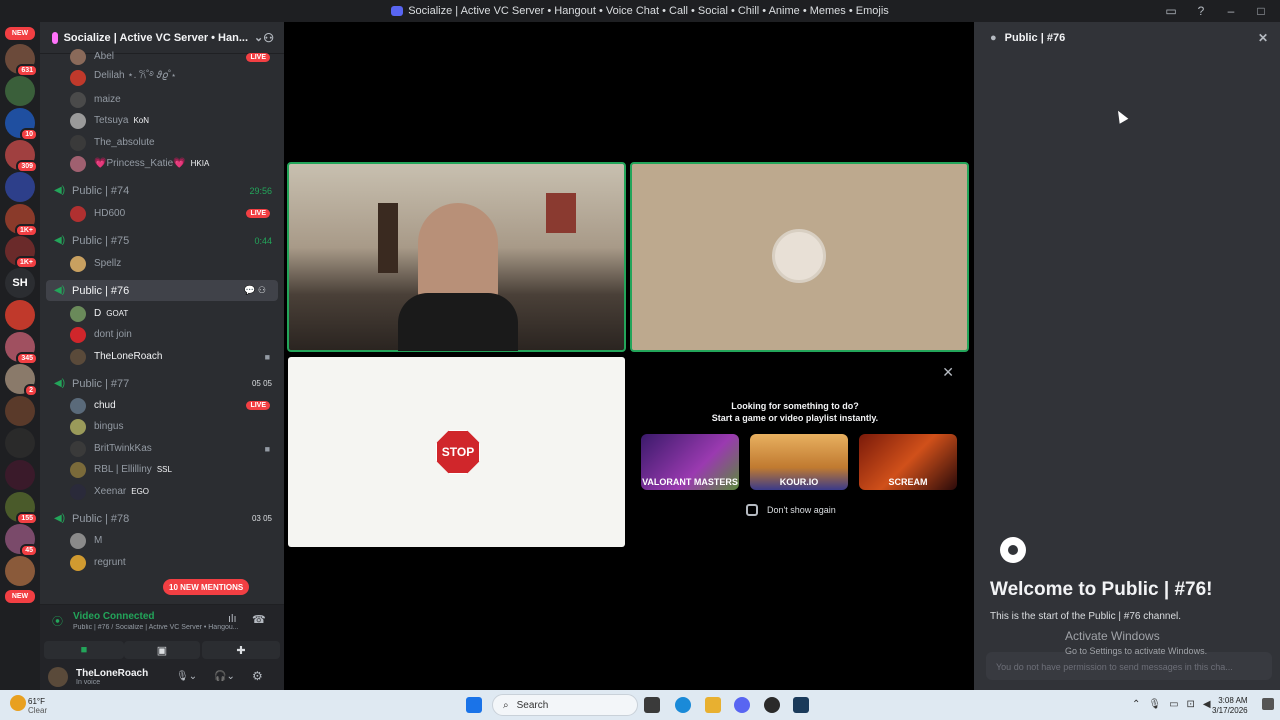 The width and height of the screenshot is (1280, 720). Describe the element at coordinates (186, 676) in the screenshot. I see `microphone-icon: 🎙⌄` at that location.